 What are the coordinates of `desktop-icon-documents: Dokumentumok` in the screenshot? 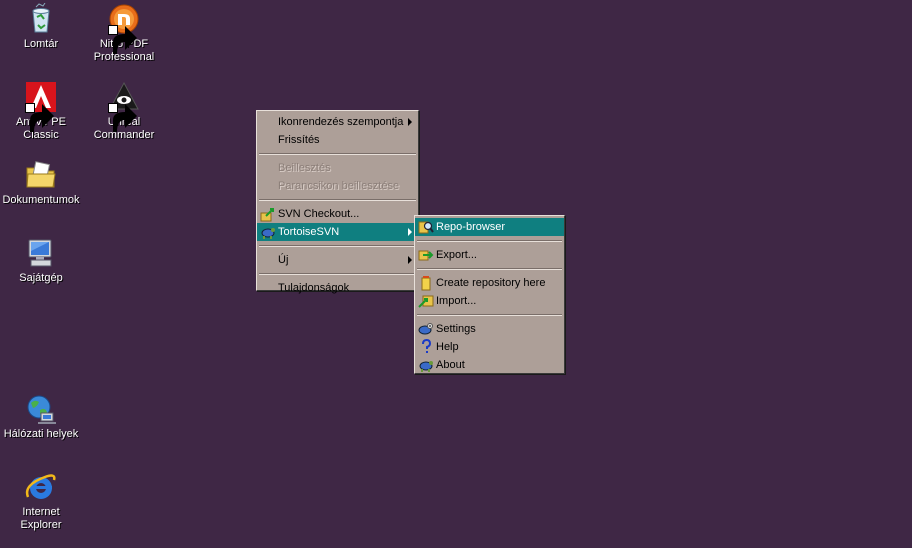 It's located at (41, 183).